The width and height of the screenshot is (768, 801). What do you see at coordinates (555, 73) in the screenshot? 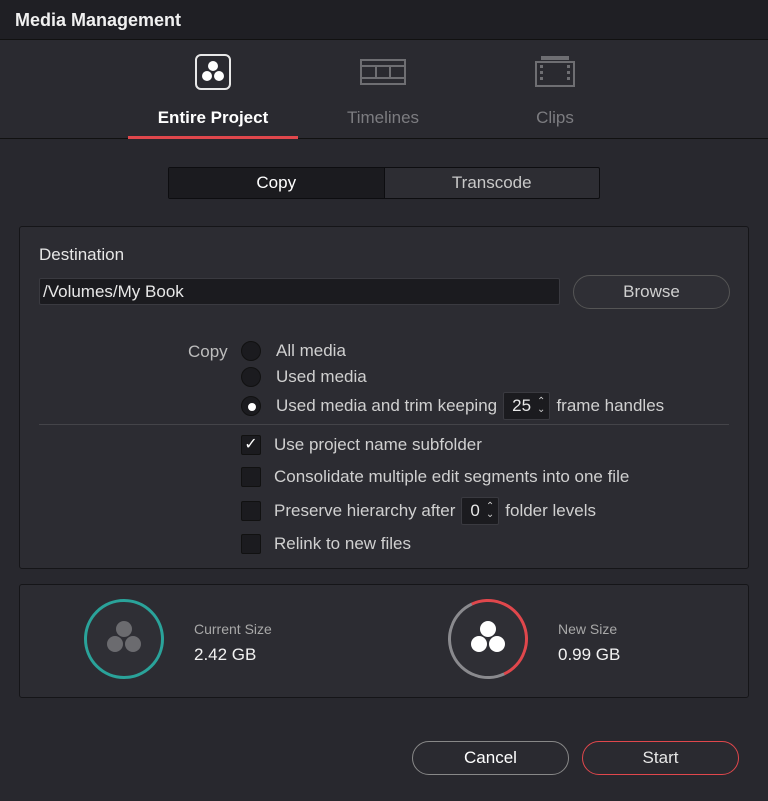
I see `clips-icon` at bounding box center [555, 73].